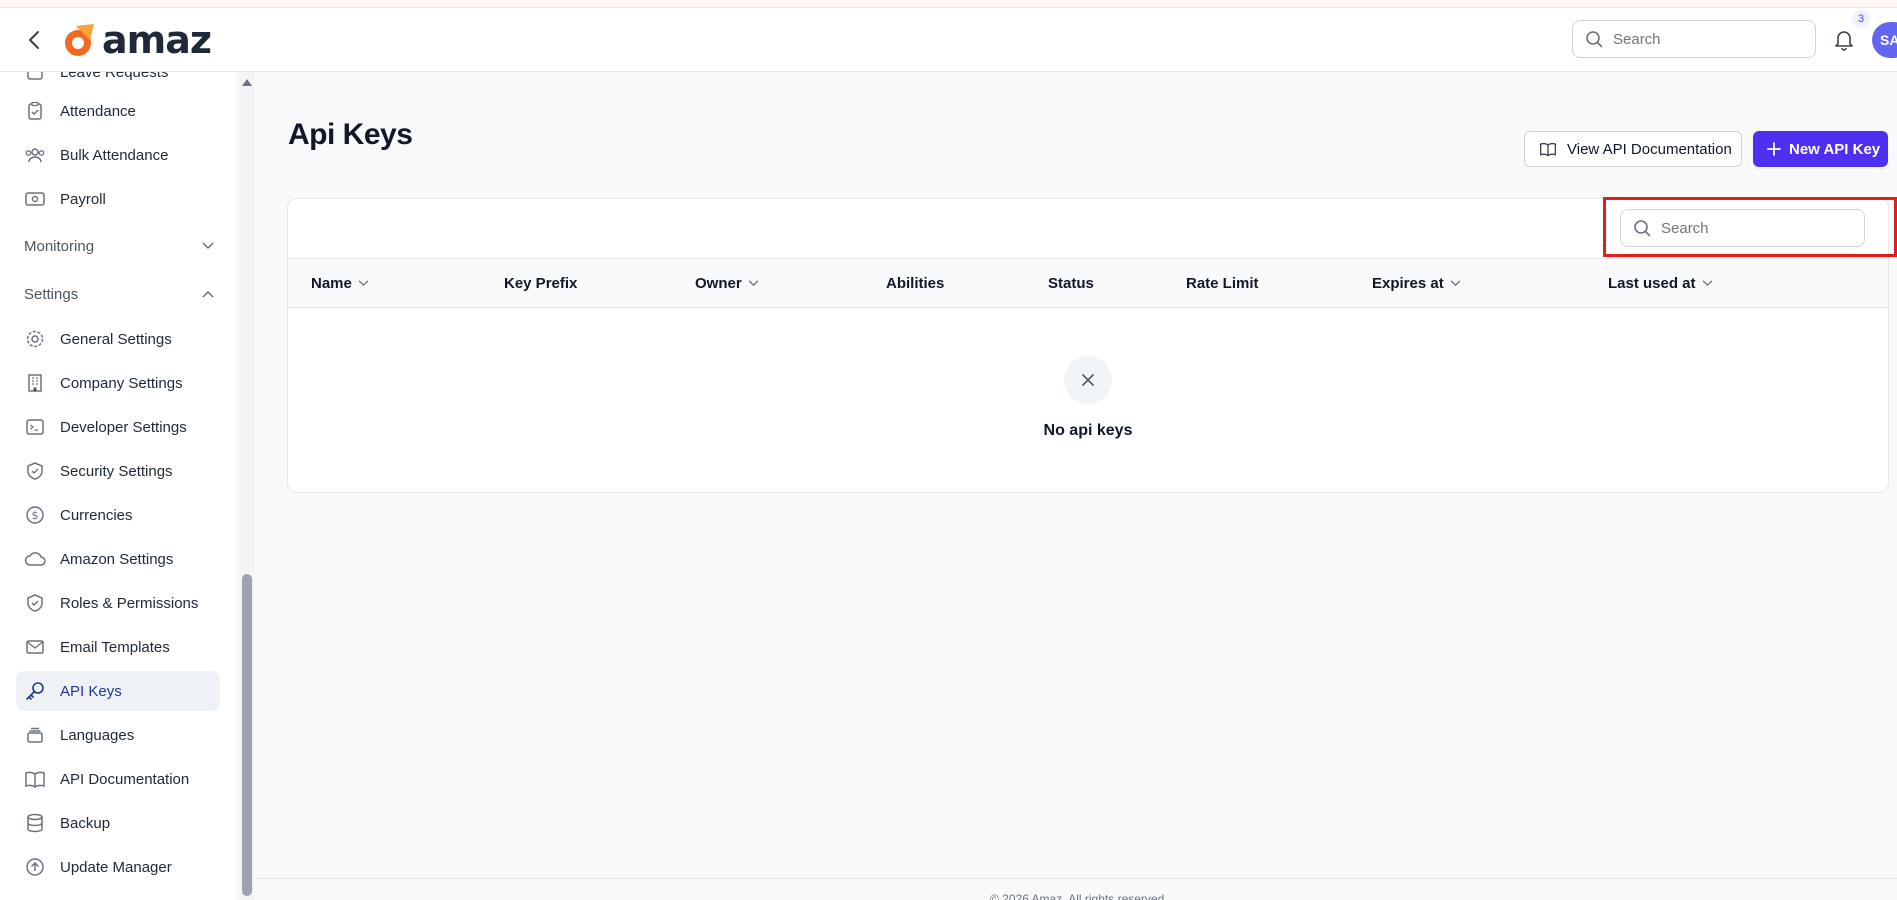  Describe the element at coordinates (1652, 283) in the screenshot. I see `column-label: Last used at` at that location.